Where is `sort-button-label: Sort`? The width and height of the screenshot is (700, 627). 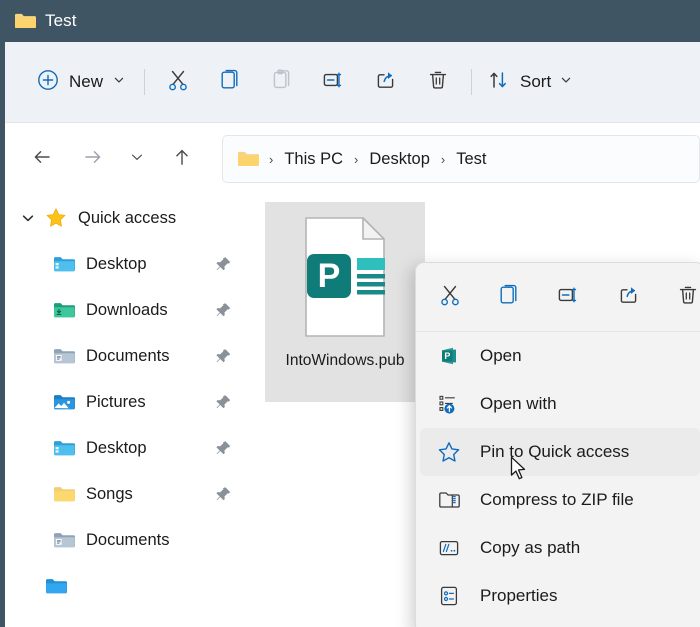 sort-button-label: Sort is located at coordinates (536, 81).